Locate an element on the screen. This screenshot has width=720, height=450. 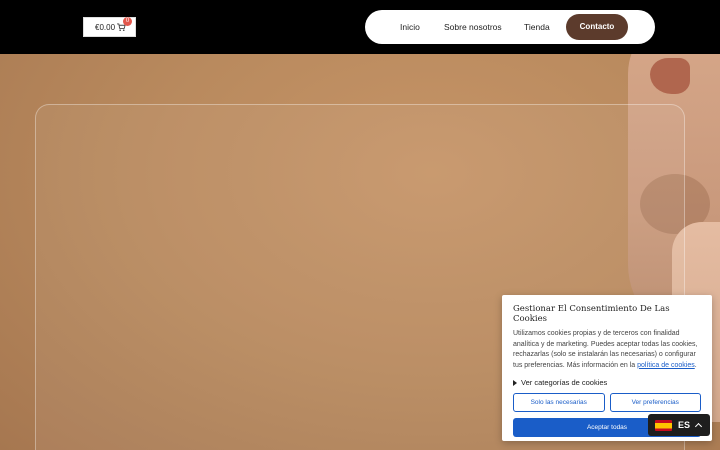
nav-tienda: Tienda is located at coordinates (537, 27).